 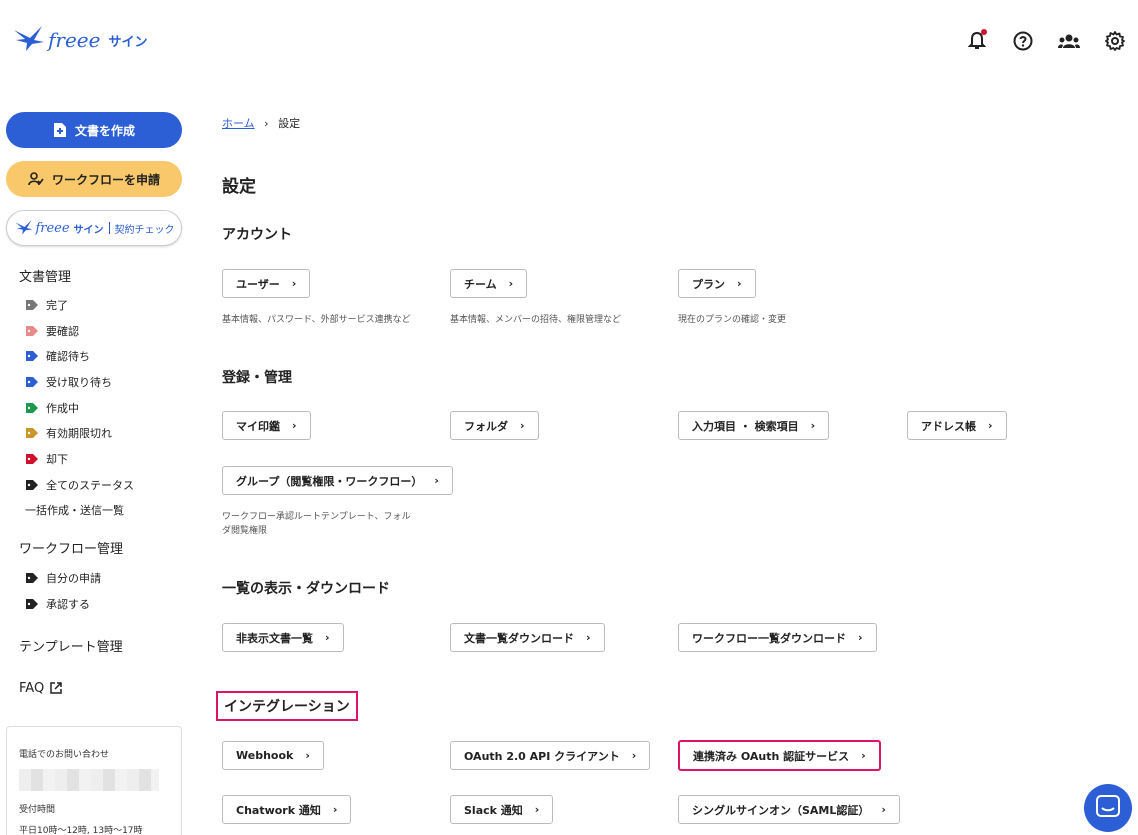 I want to click on contract-check-button: freee サイン 契約チェック, so click(x=94, y=228).